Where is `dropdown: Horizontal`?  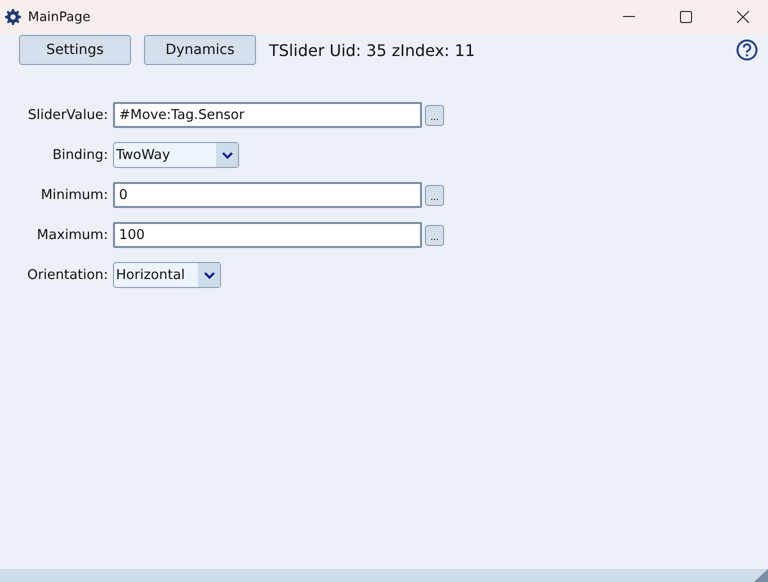
dropdown: Horizontal is located at coordinates (167, 275).